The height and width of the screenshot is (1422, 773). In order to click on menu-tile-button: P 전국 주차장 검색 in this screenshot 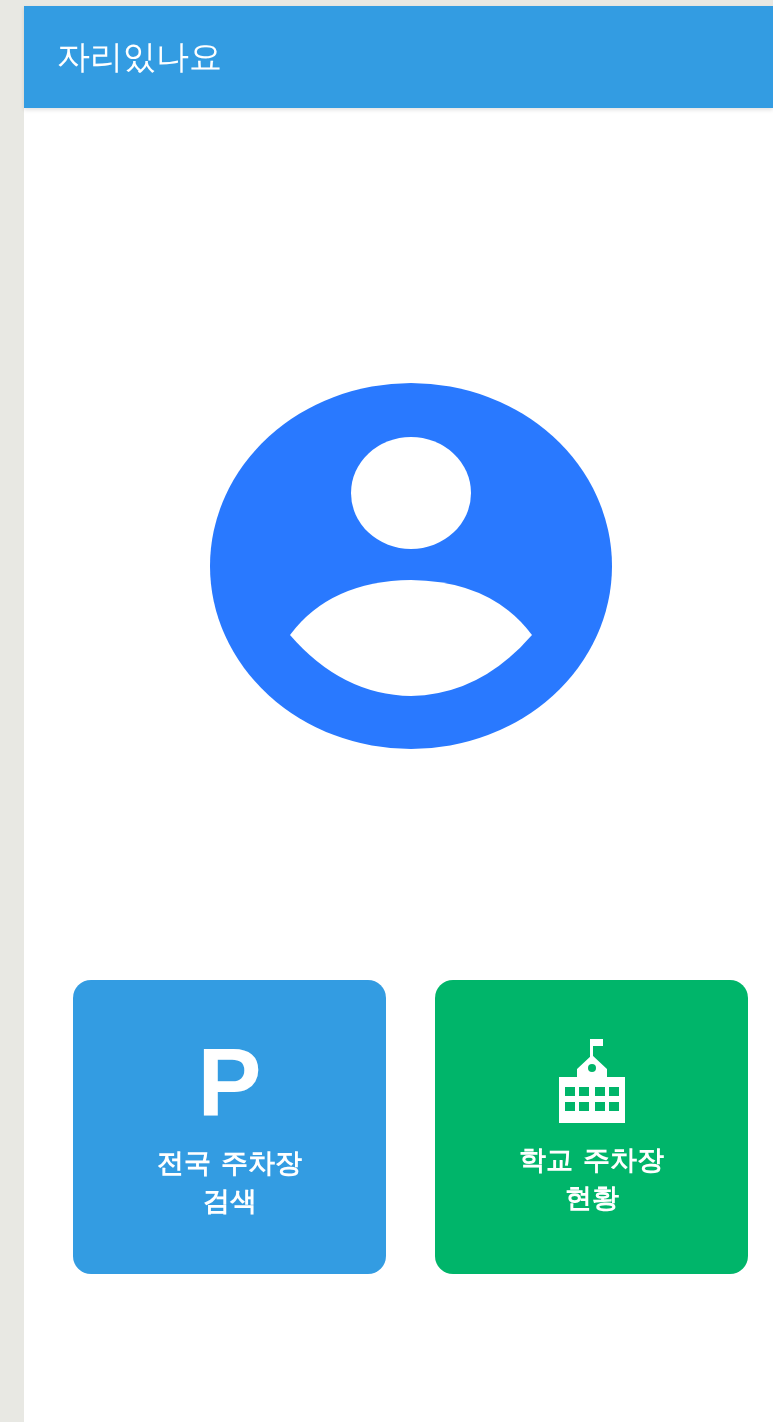, I will do `click(229, 1127)`.